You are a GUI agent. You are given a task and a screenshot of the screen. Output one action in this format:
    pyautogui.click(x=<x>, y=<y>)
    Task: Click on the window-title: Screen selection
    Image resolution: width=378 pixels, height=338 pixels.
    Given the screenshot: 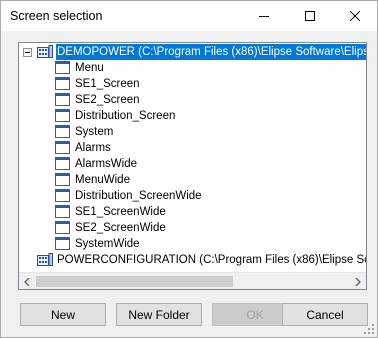 What is the action you would take?
    pyautogui.click(x=56, y=16)
    